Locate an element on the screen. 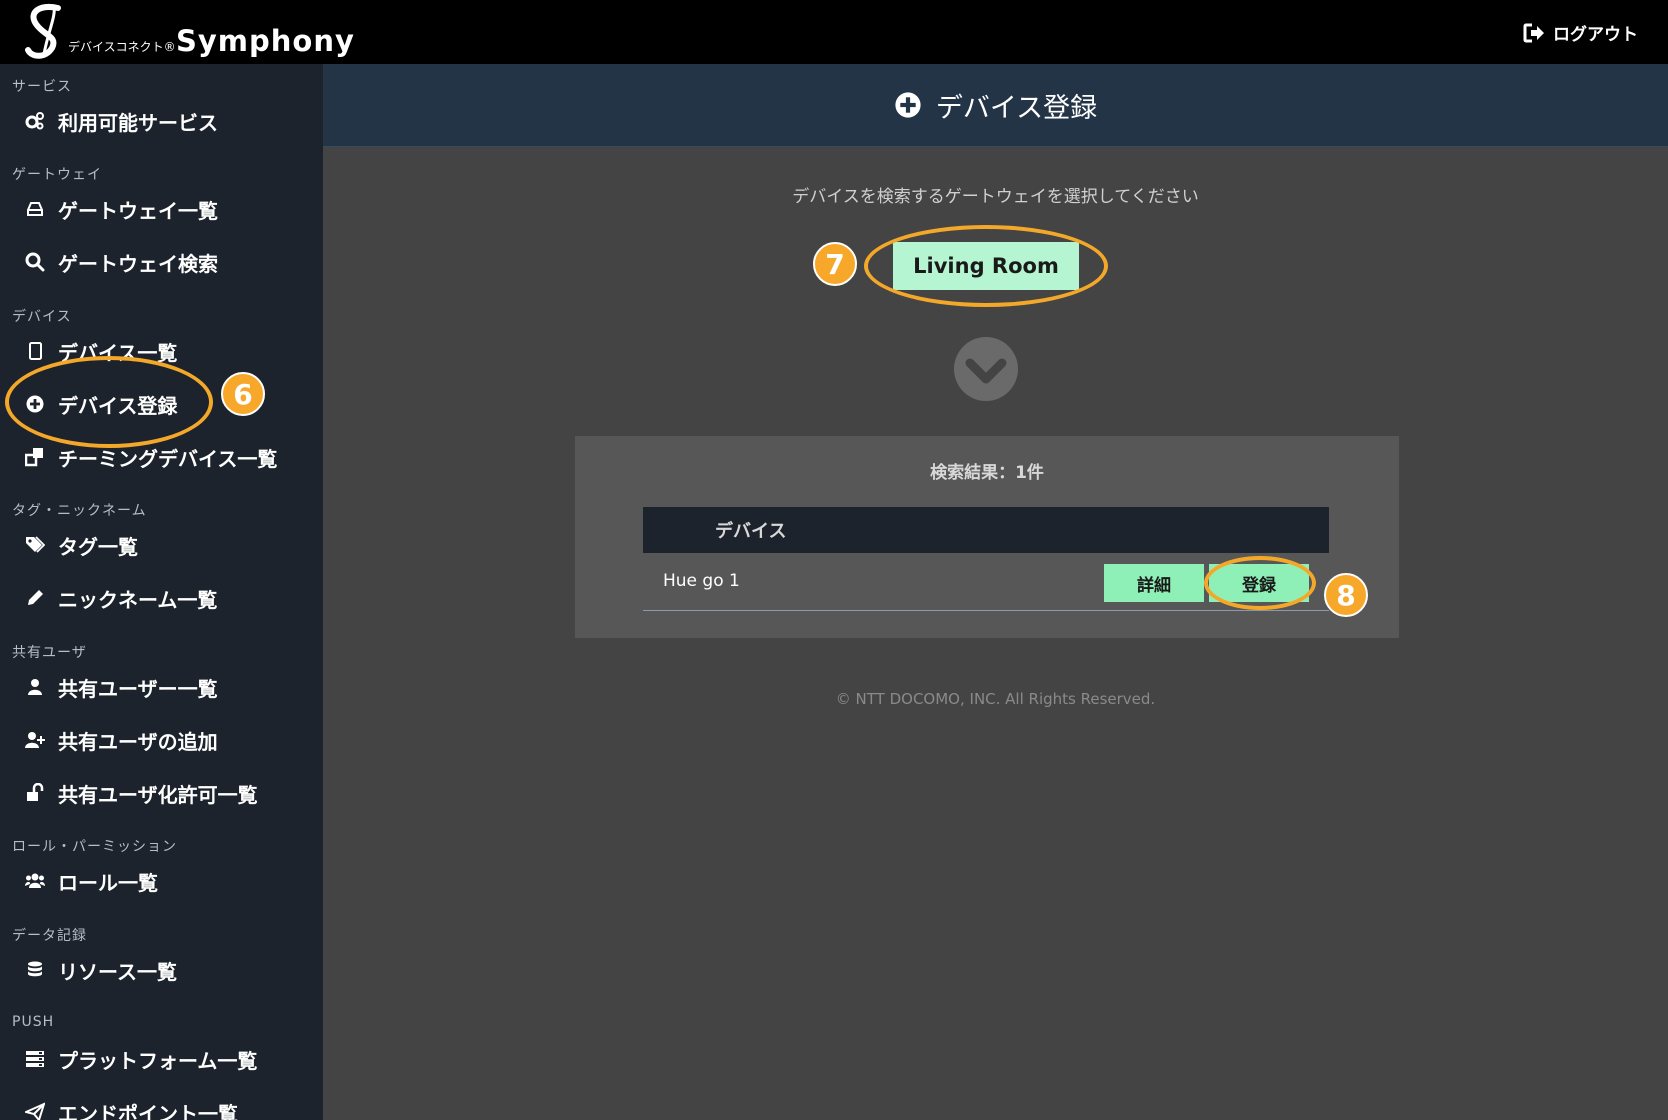 The height and width of the screenshot is (1120, 1668). plus-circle-icon is located at coordinates (908, 105).